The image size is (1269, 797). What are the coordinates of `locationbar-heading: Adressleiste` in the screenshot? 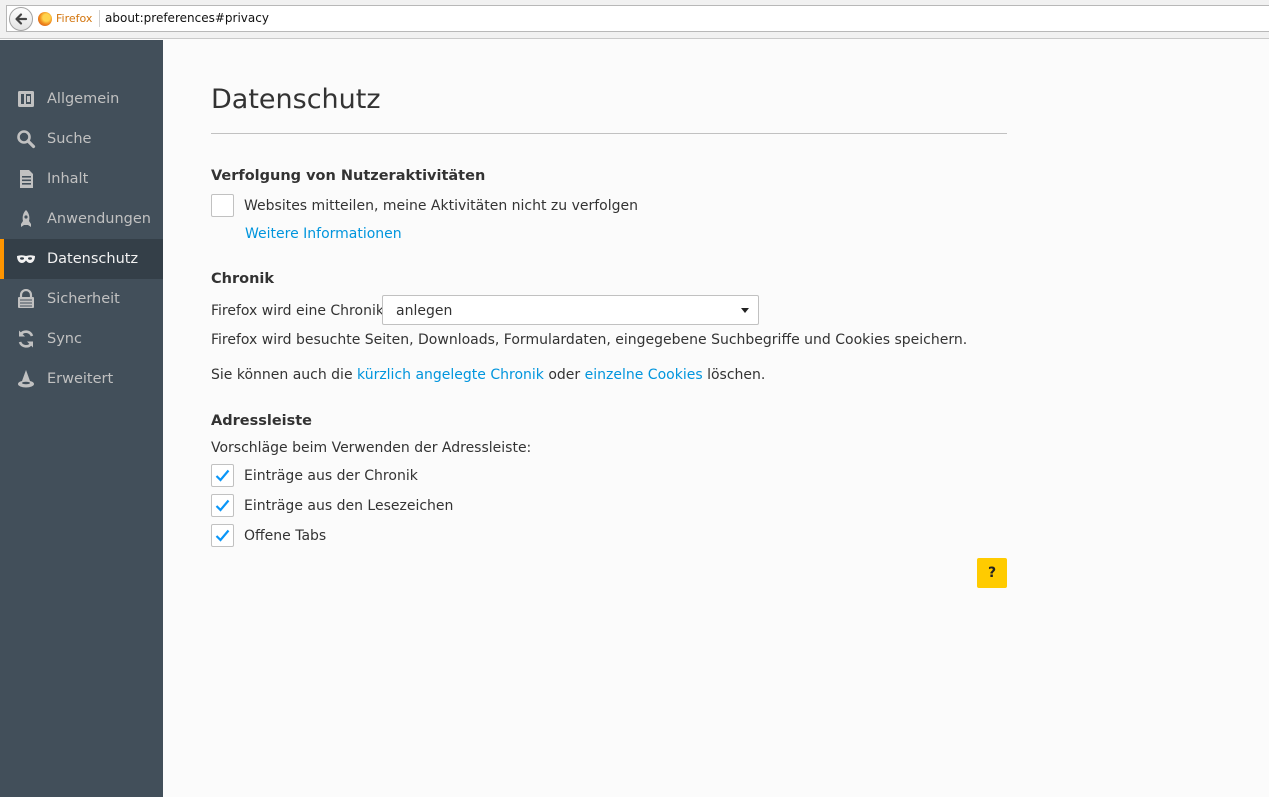 It's located at (262, 421).